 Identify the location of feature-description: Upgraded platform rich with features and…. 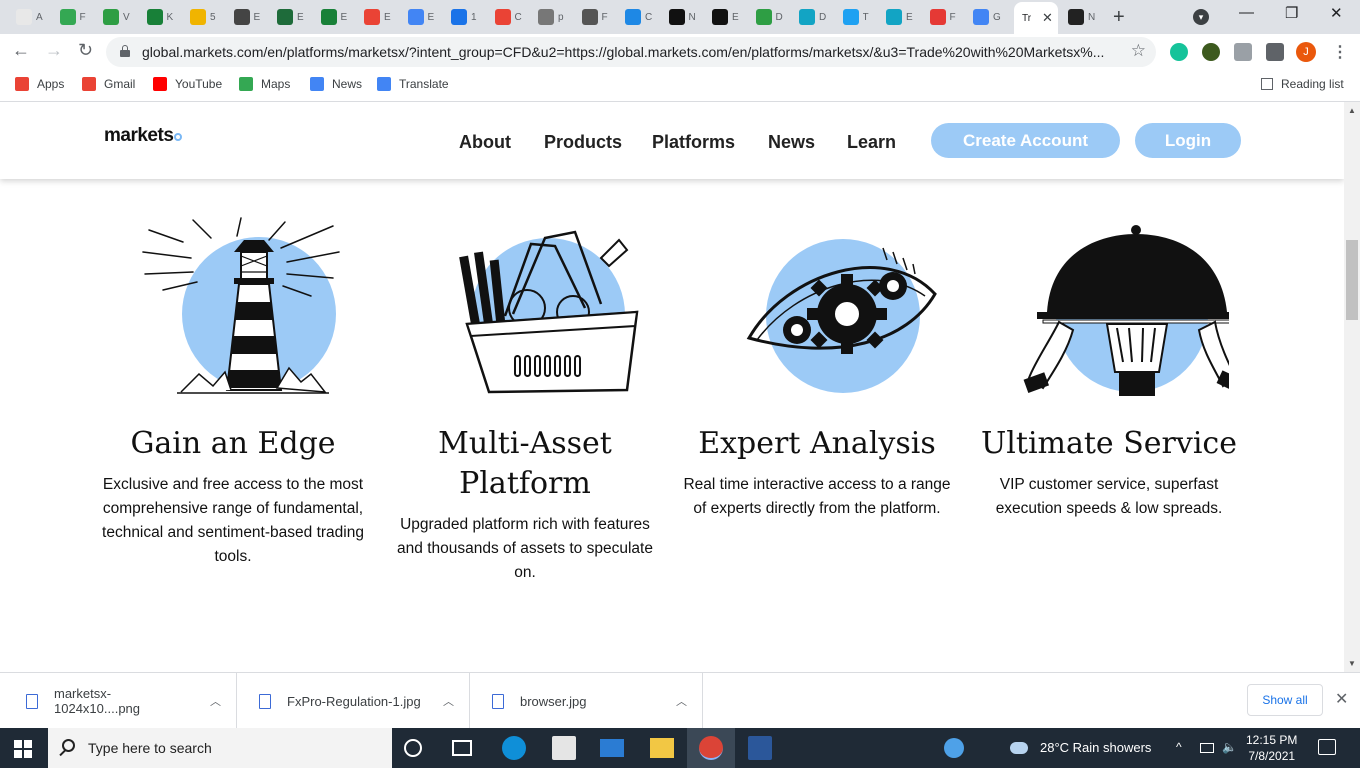
(525, 548).